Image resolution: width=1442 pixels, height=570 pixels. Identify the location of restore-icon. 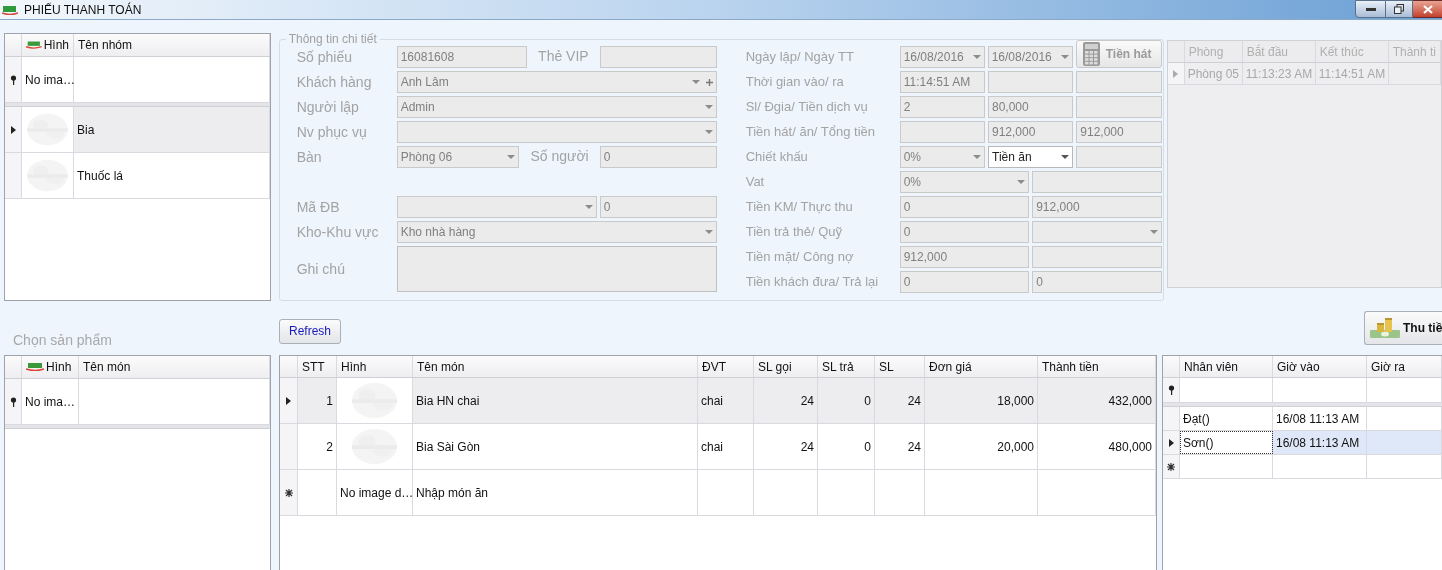
(1399, 9).